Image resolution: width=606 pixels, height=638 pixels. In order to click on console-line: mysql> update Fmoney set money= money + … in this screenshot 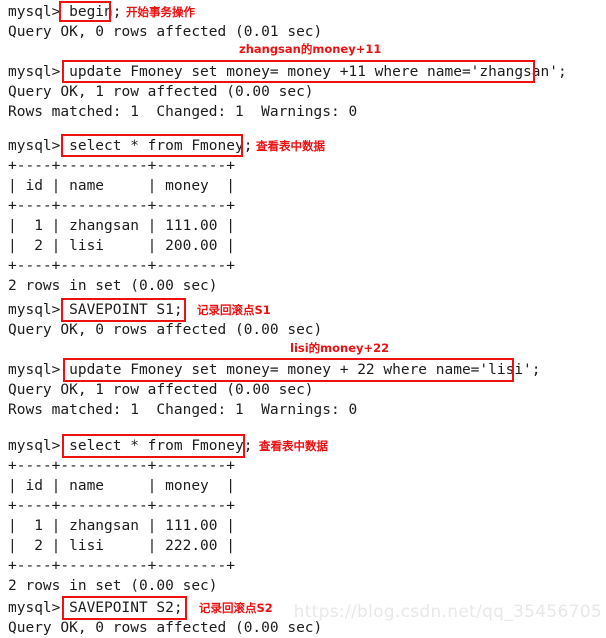, I will do `click(274, 370)`.